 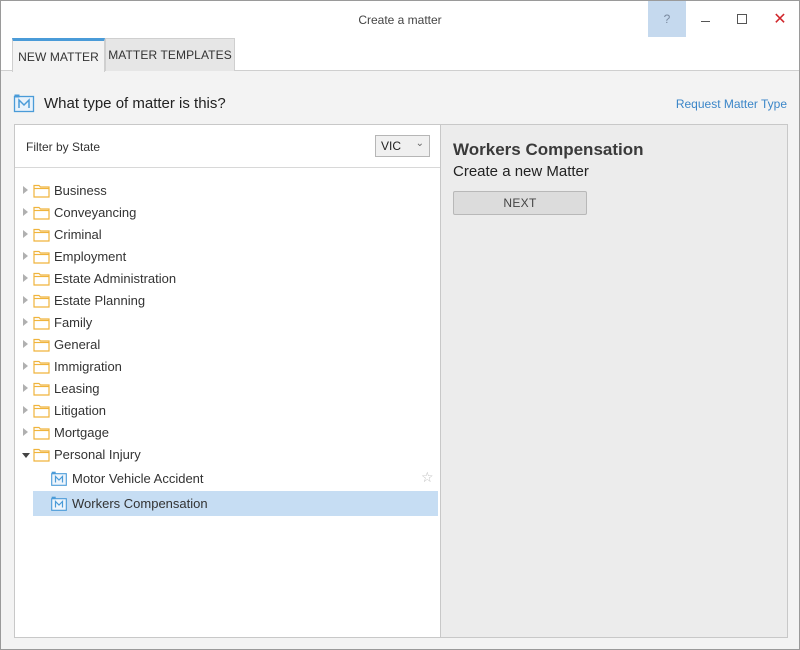 I want to click on tab-bar: NEW MATTER MATTER TEMPLATES, so click(x=400, y=54).